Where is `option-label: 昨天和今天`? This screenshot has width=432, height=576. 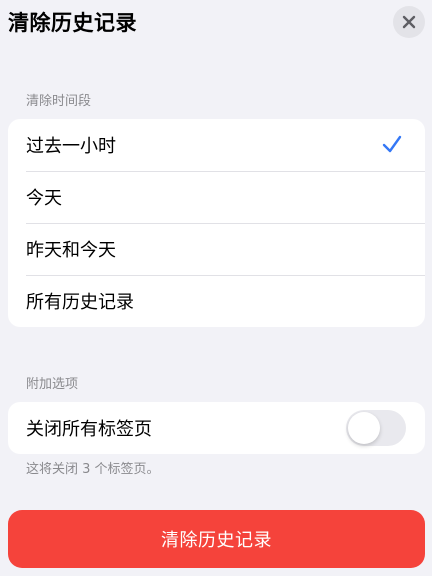 option-label: 昨天和今天 is located at coordinates (71, 250).